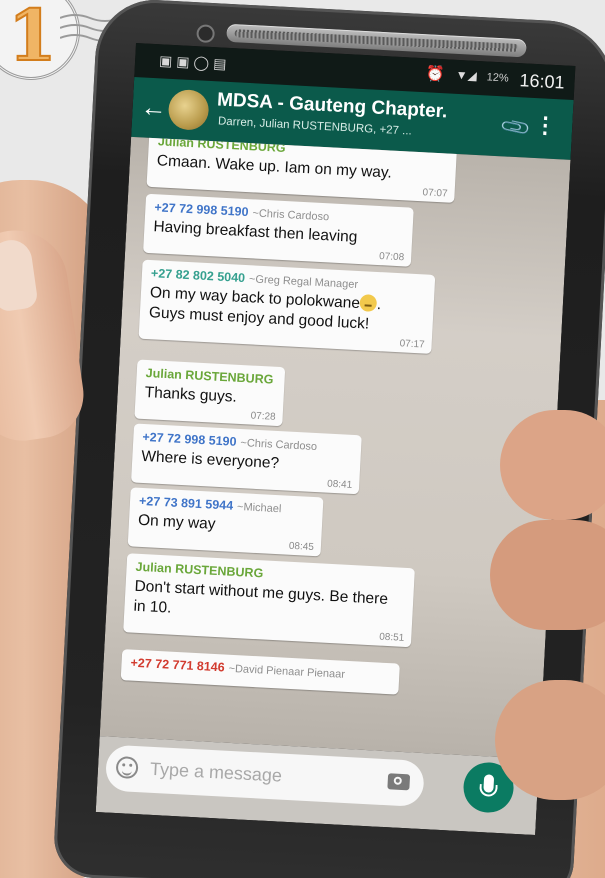  I want to click on paperclip-icon: 📎, so click(515, 127).